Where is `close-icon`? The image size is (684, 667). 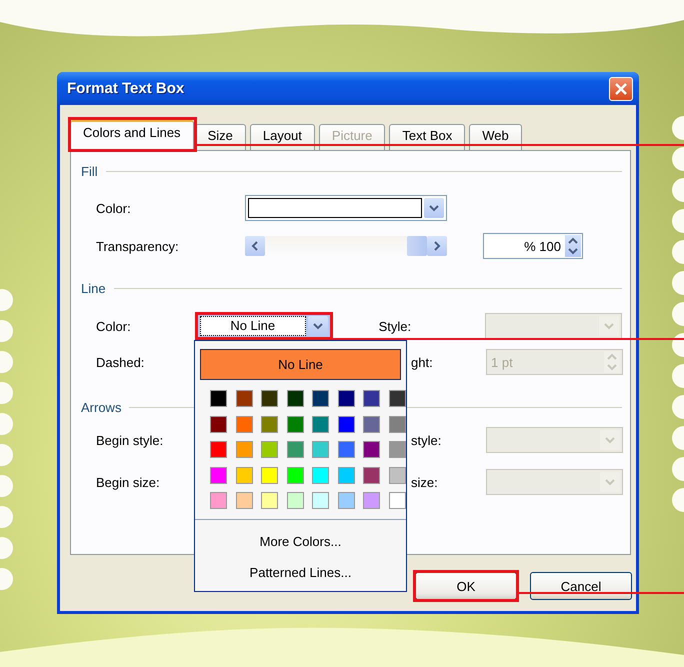 close-icon is located at coordinates (621, 89).